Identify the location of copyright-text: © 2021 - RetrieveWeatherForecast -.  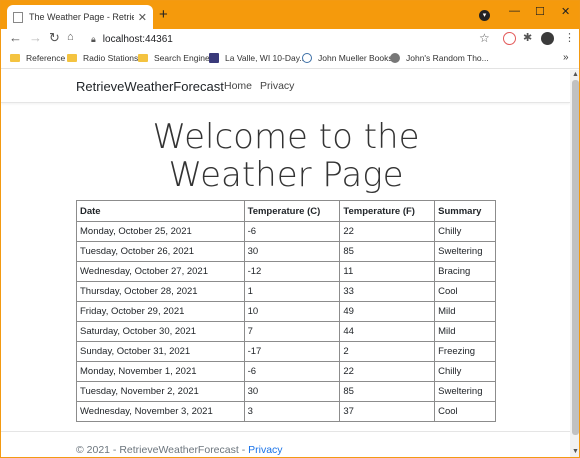
(162, 450).